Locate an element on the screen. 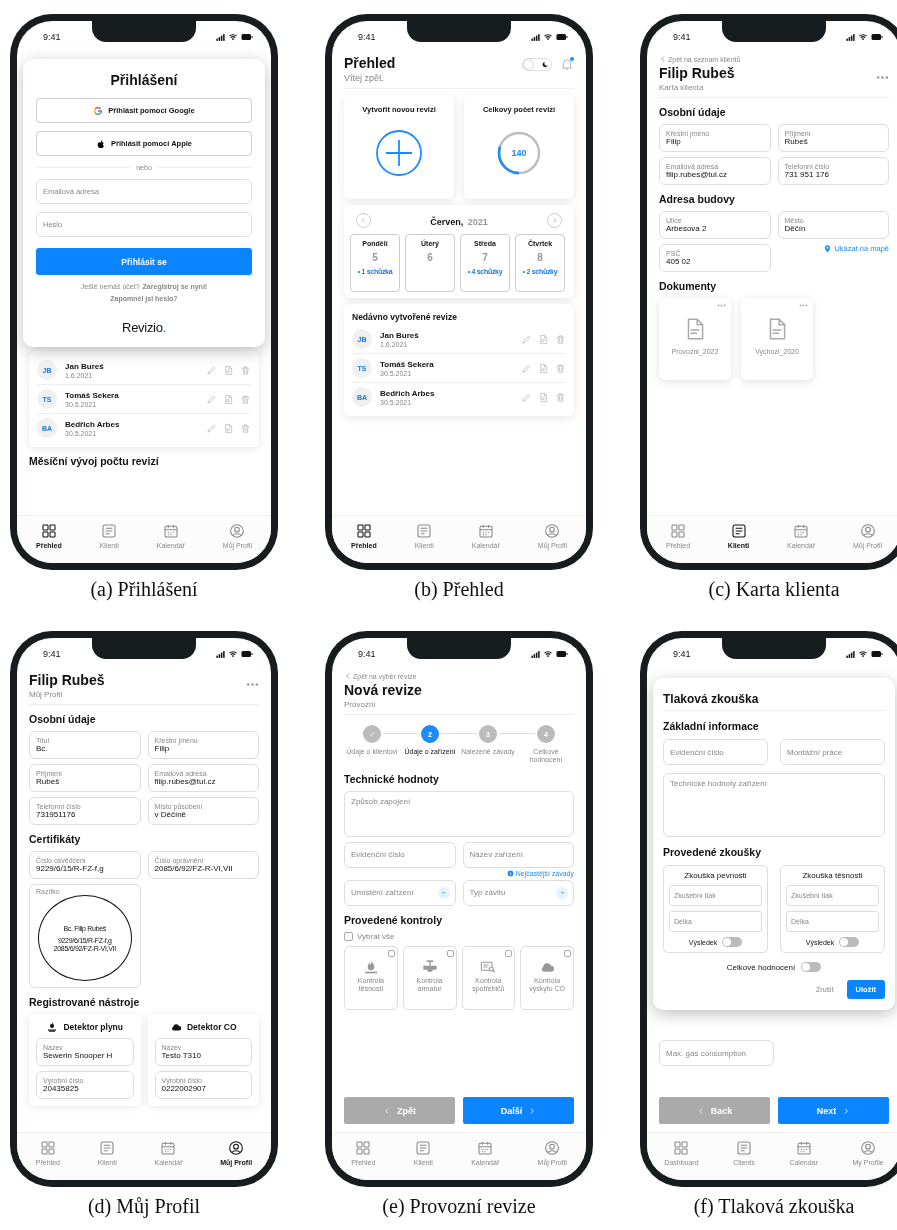 The image size is (897, 1230). section-heading: Osobní údaje is located at coordinates (63, 719).